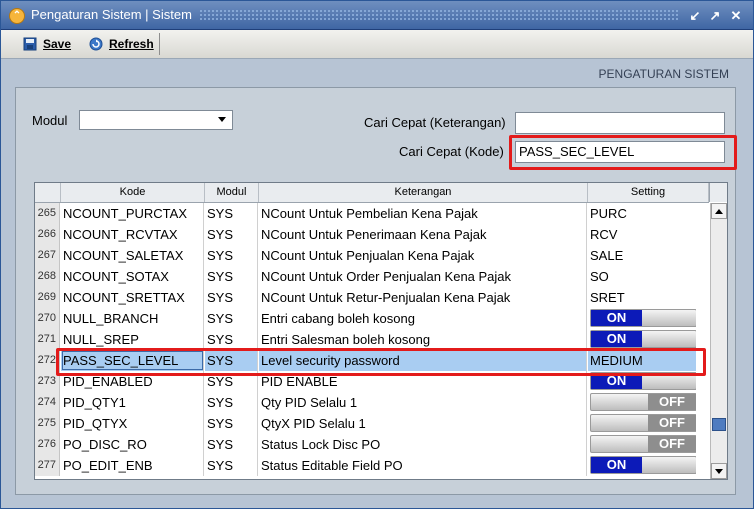  I want to click on cell-keterangan: NCount Untuk Penerimaan Kena Pajak, so click(423, 234).